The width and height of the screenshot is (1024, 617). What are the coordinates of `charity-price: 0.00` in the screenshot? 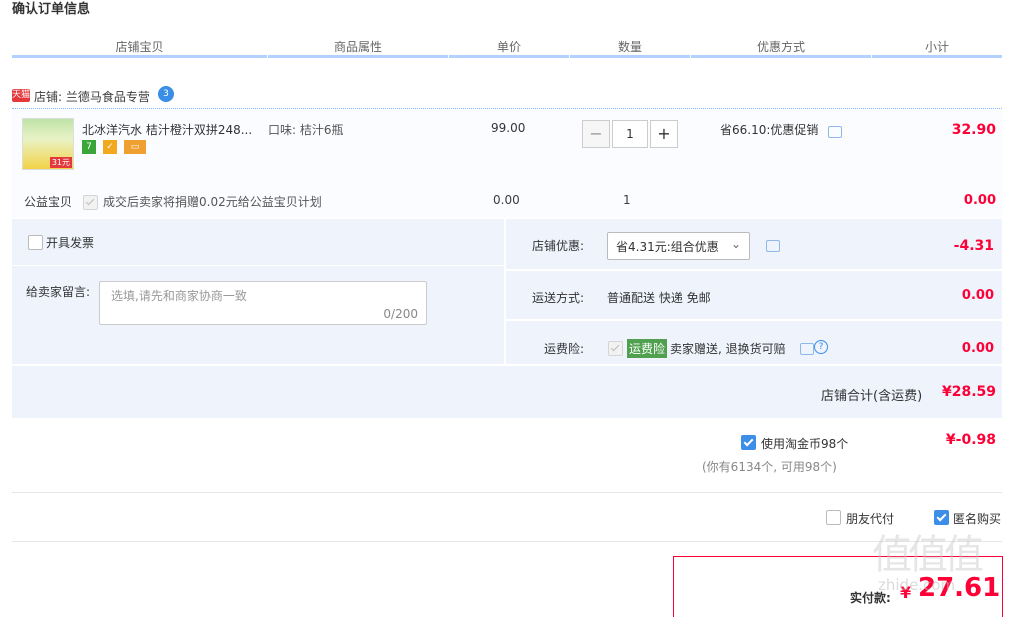 It's located at (506, 200).